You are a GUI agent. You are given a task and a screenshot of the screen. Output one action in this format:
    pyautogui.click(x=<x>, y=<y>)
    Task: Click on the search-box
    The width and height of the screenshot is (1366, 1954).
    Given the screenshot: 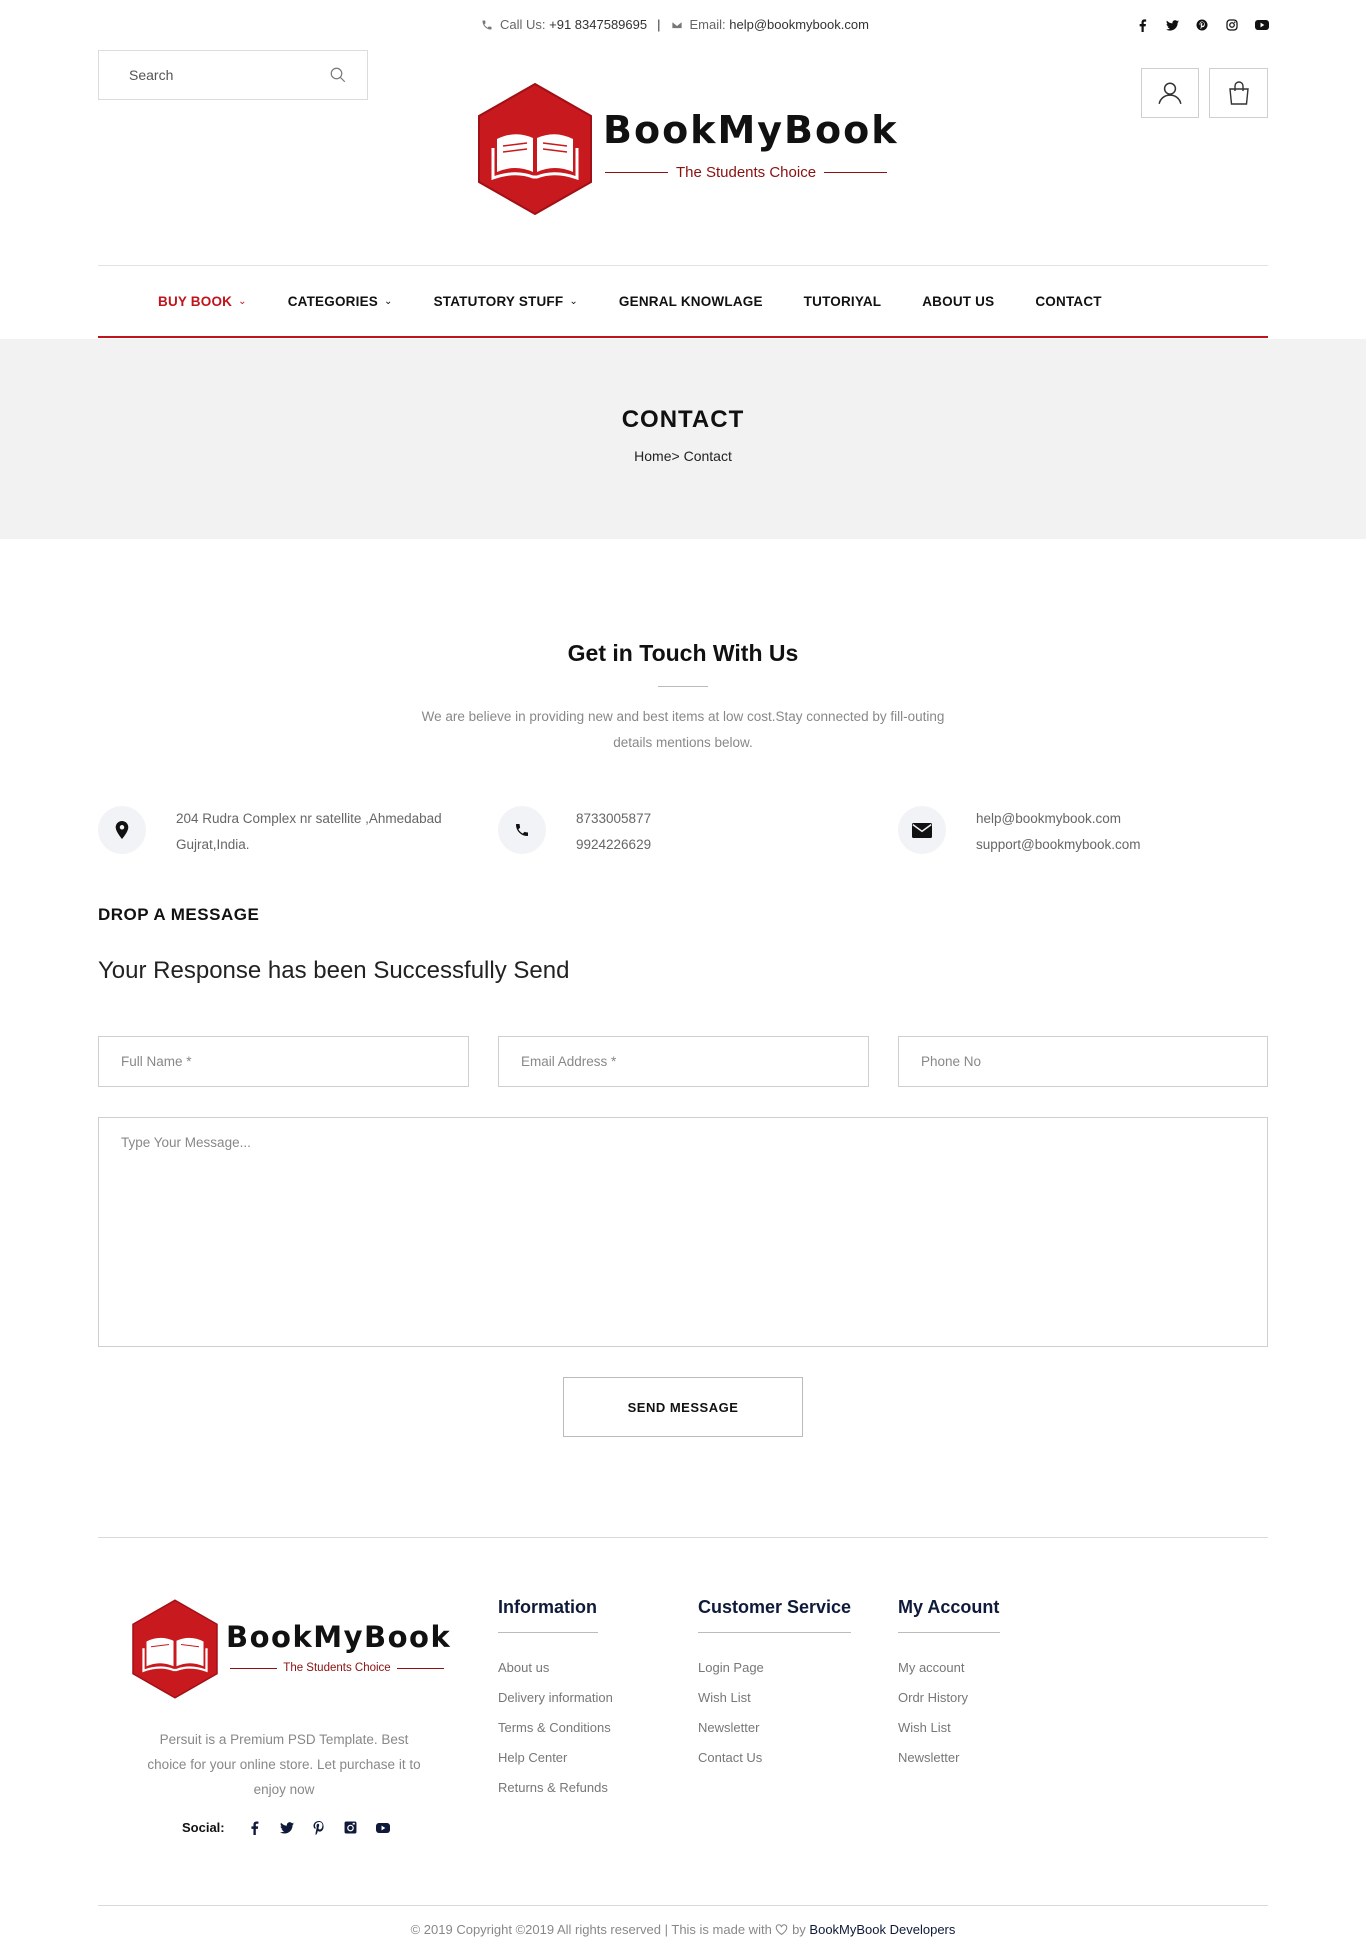 What is the action you would take?
    pyautogui.click(x=233, y=75)
    